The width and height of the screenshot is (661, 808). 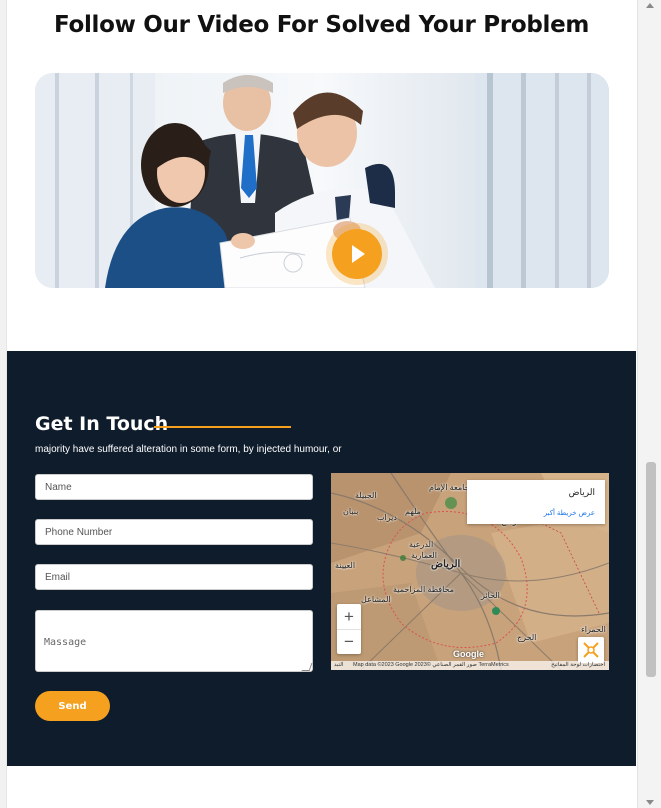 I want to click on zoom-in-button: +, so click(x=349, y=616).